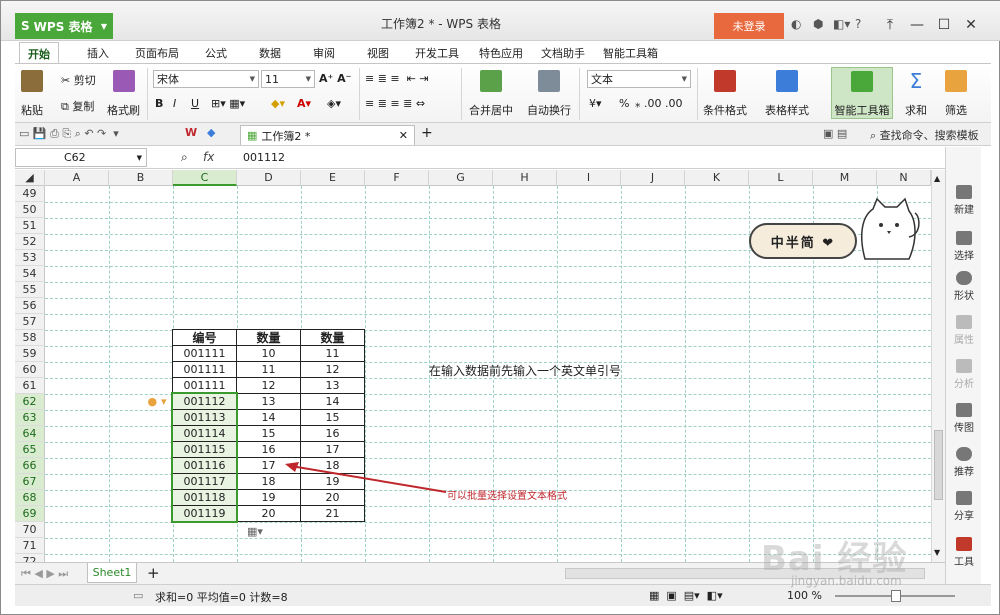 This screenshot has width=1000, height=615. What do you see at coordinates (98, 53) in the screenshot?
I see `tab-insert: 插入` at bounding box center [98, 53].